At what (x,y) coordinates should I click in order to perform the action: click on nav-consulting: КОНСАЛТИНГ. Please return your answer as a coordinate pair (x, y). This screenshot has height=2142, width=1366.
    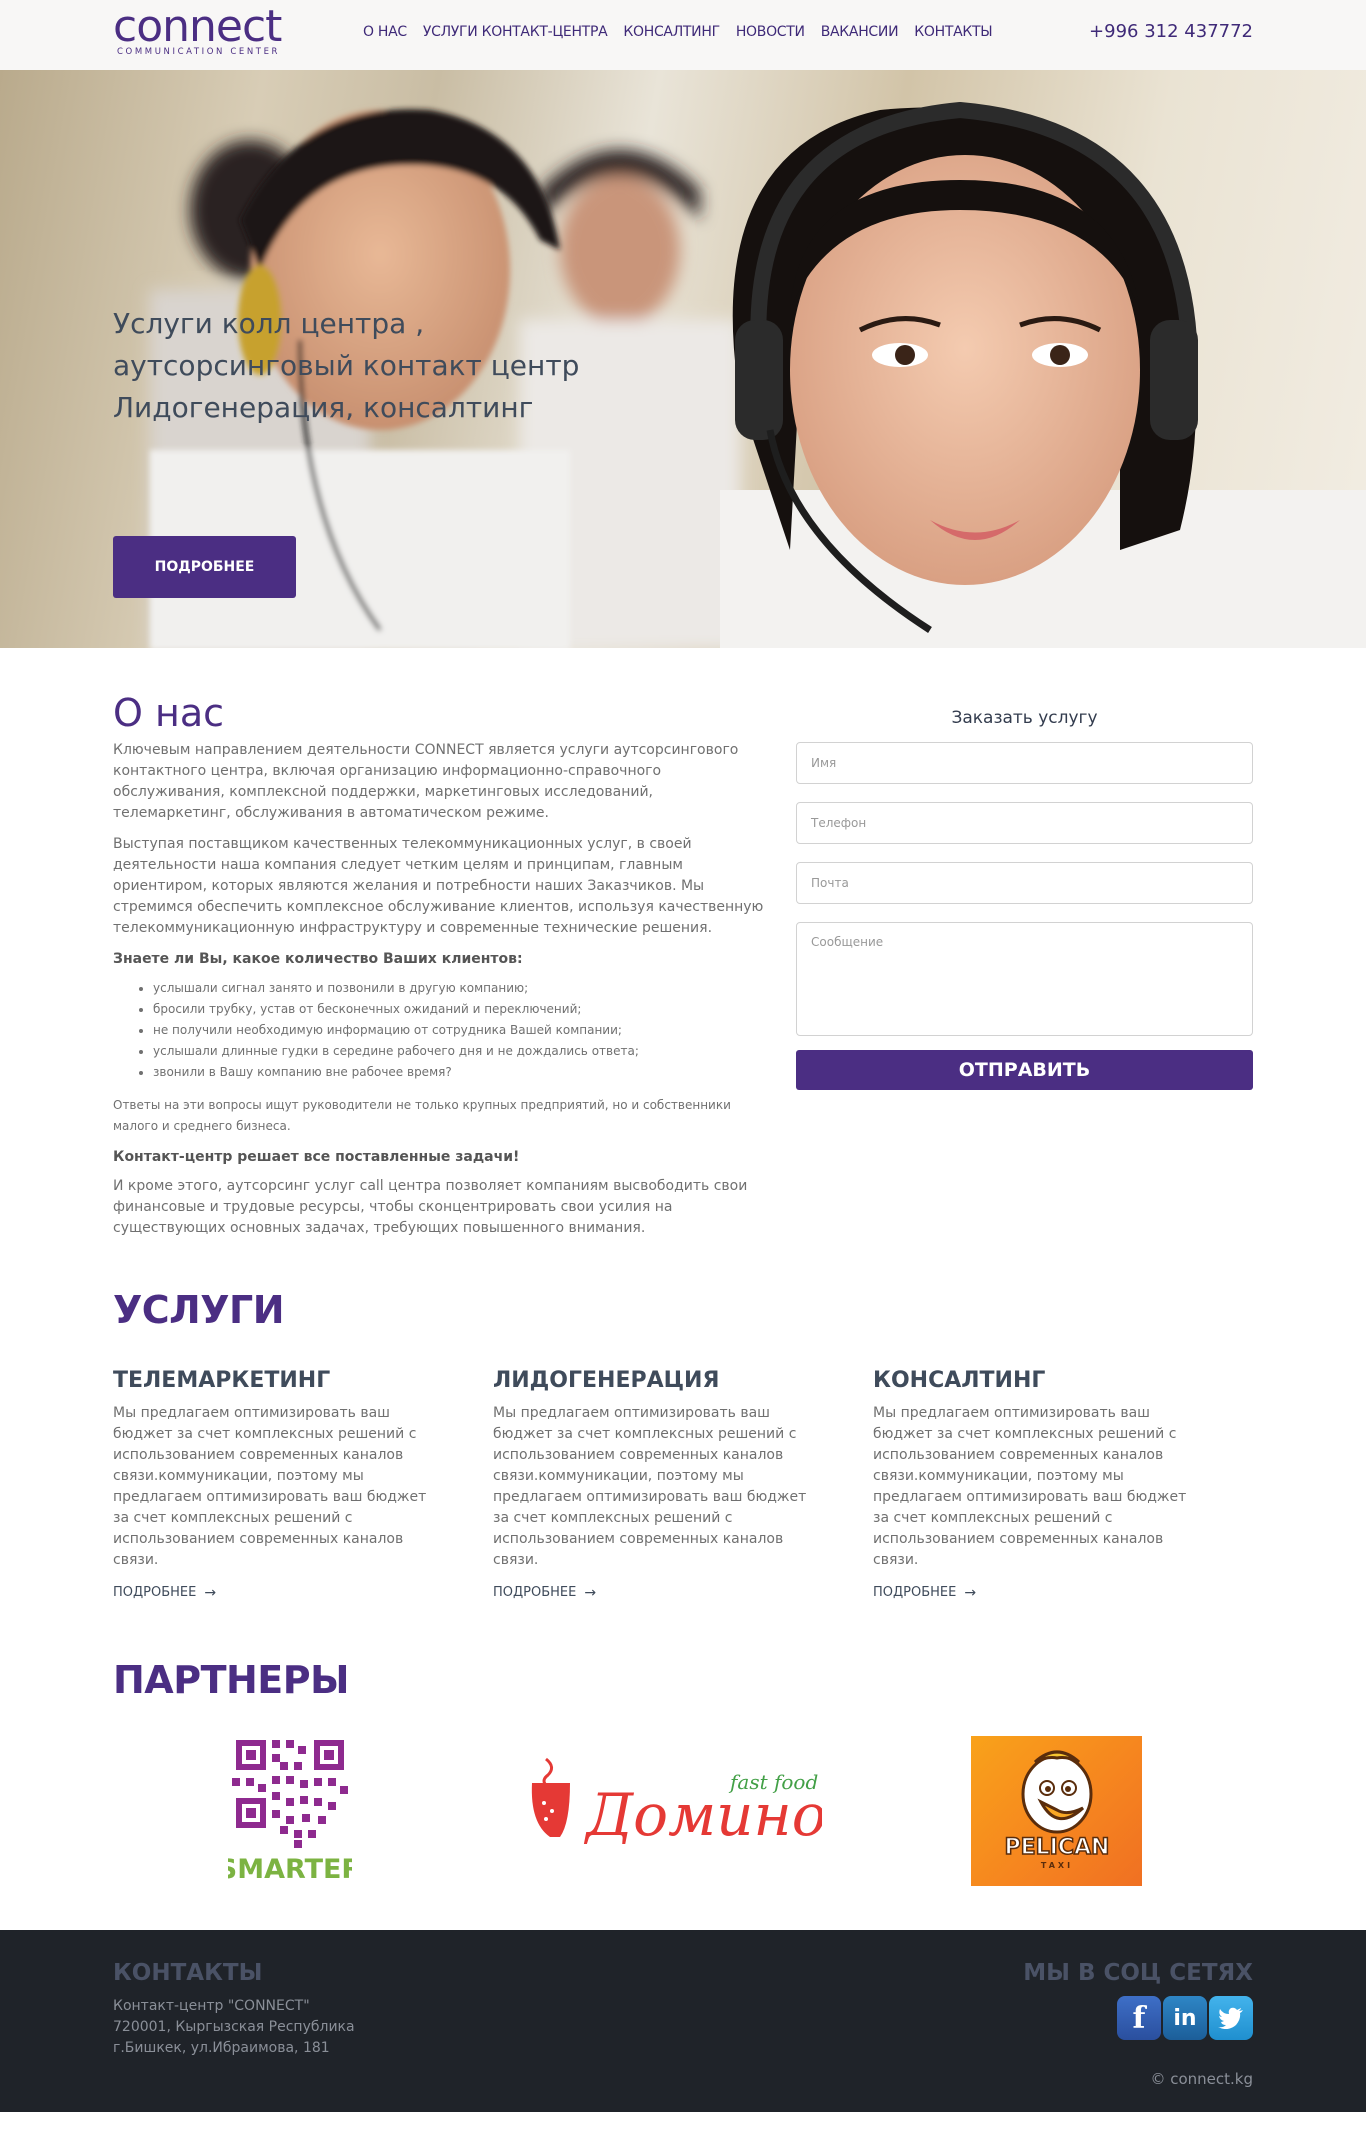
    Looking at the image, I should click on (671, 32).